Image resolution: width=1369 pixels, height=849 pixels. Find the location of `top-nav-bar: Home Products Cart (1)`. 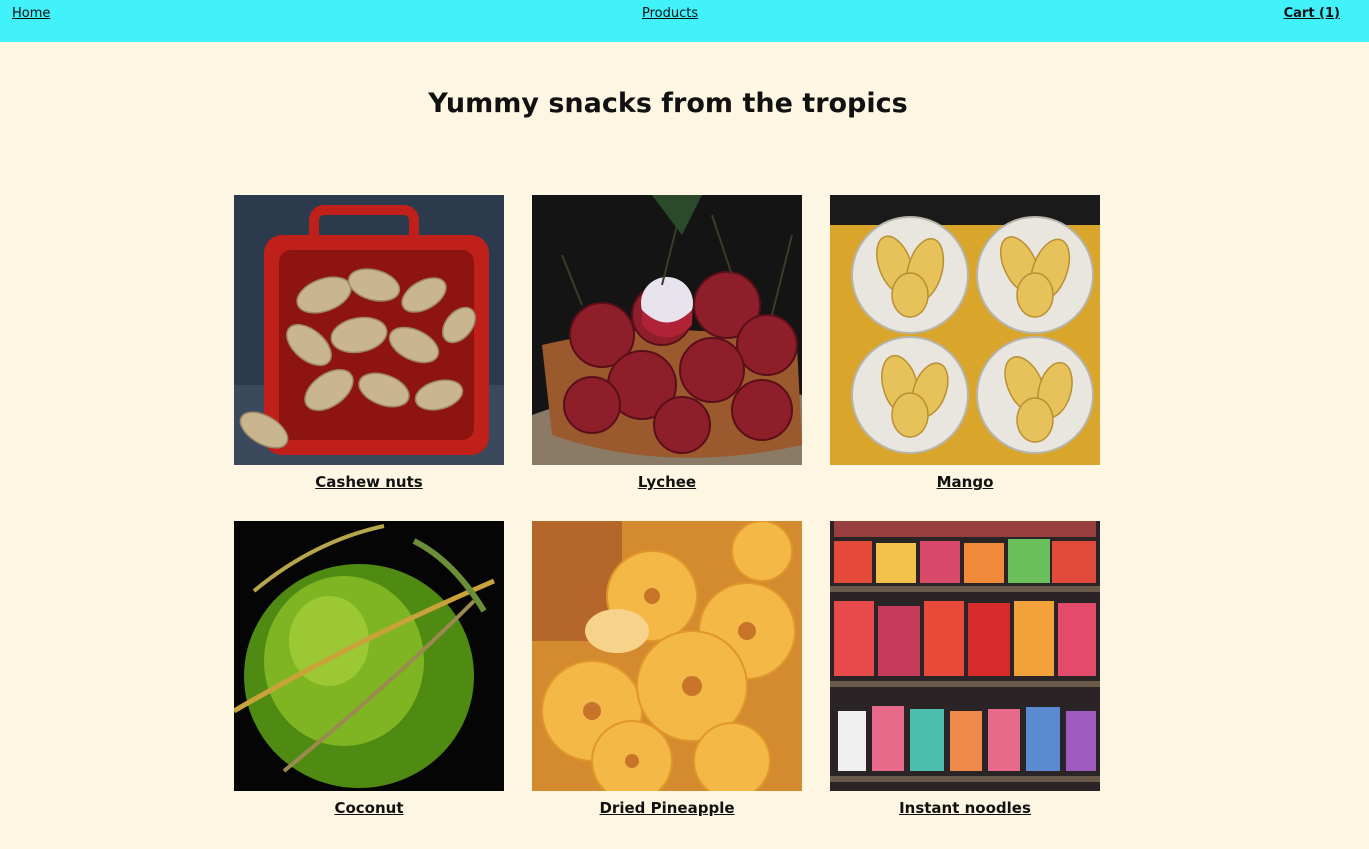

top-nav-bar: Home Products Cart (1) is located at coordinates (684, 21).